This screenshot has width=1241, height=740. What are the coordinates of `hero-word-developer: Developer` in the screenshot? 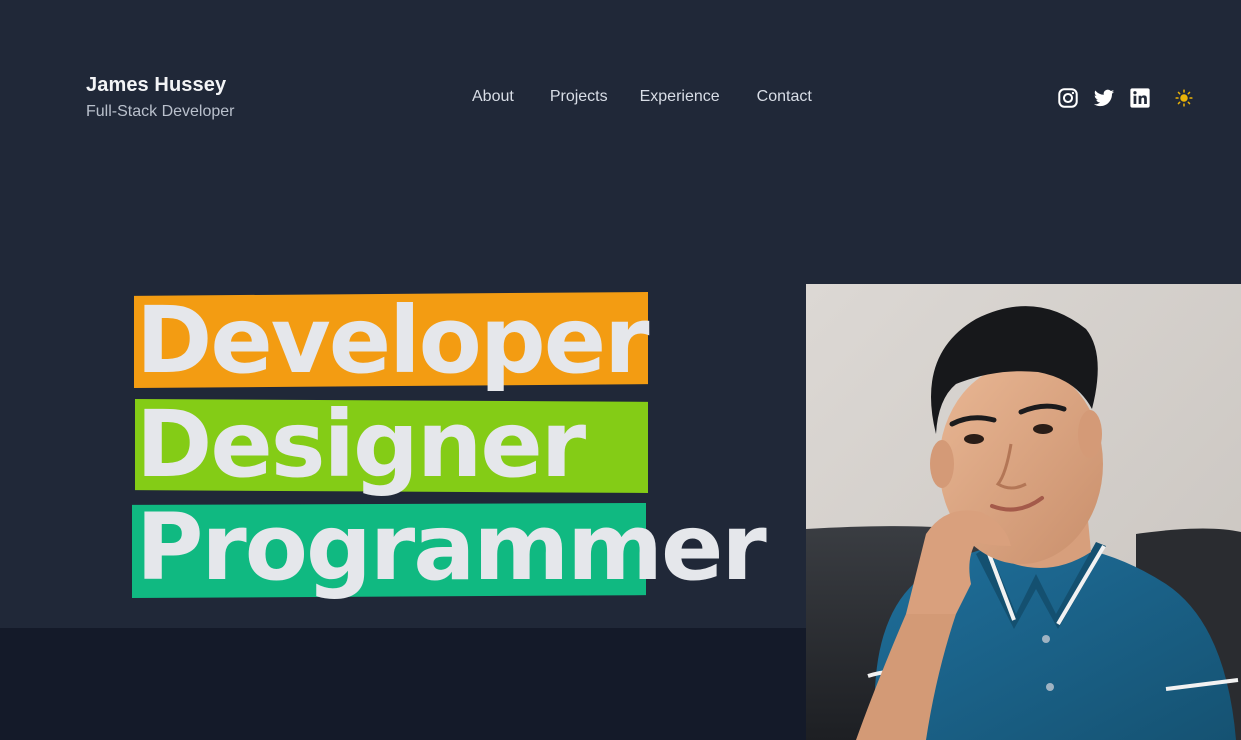 It's located at (392, 340).